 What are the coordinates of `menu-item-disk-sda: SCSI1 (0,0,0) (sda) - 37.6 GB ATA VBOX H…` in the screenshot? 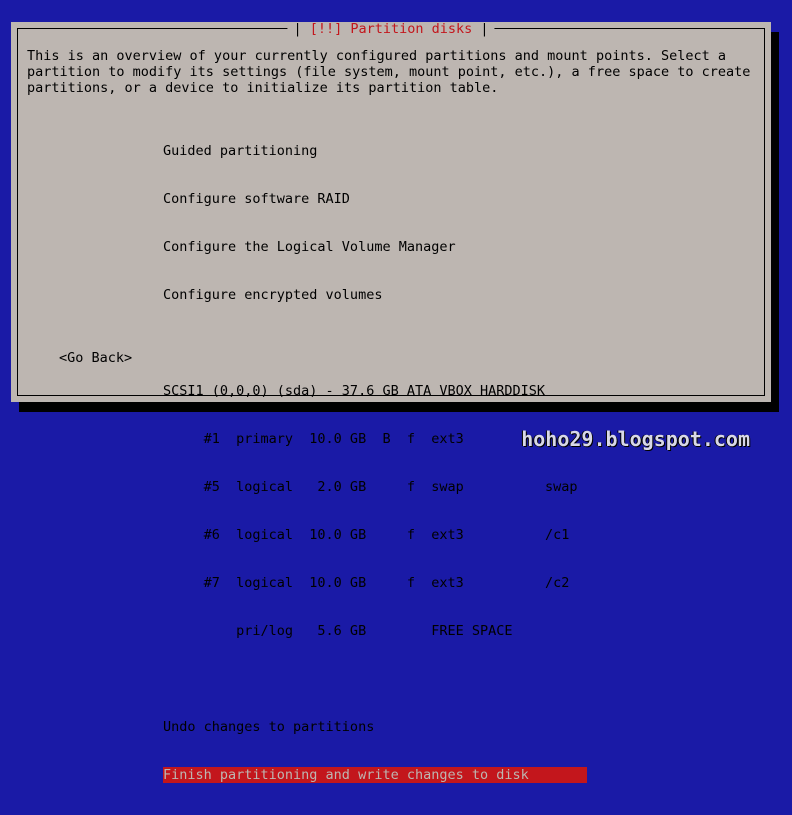 It's located at (375, 391).